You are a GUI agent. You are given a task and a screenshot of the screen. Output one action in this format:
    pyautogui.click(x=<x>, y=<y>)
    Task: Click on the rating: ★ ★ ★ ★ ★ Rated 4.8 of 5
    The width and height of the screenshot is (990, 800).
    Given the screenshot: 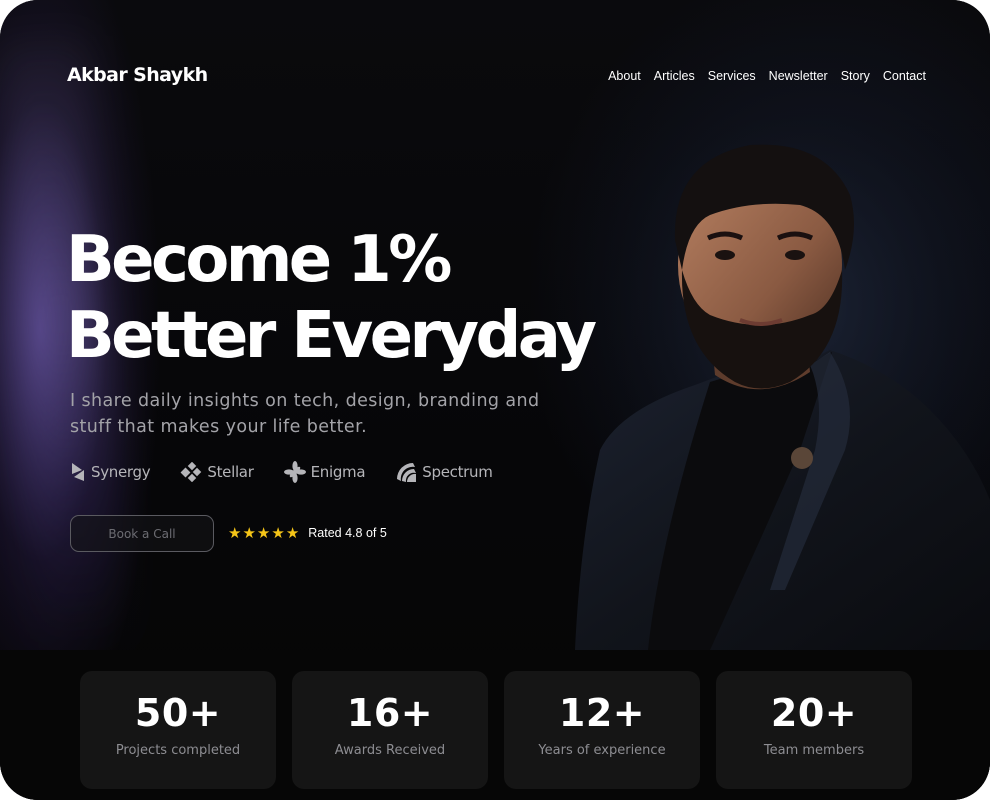 What is the action you would take?
    pyautogui.click(x=307, y=533)
    